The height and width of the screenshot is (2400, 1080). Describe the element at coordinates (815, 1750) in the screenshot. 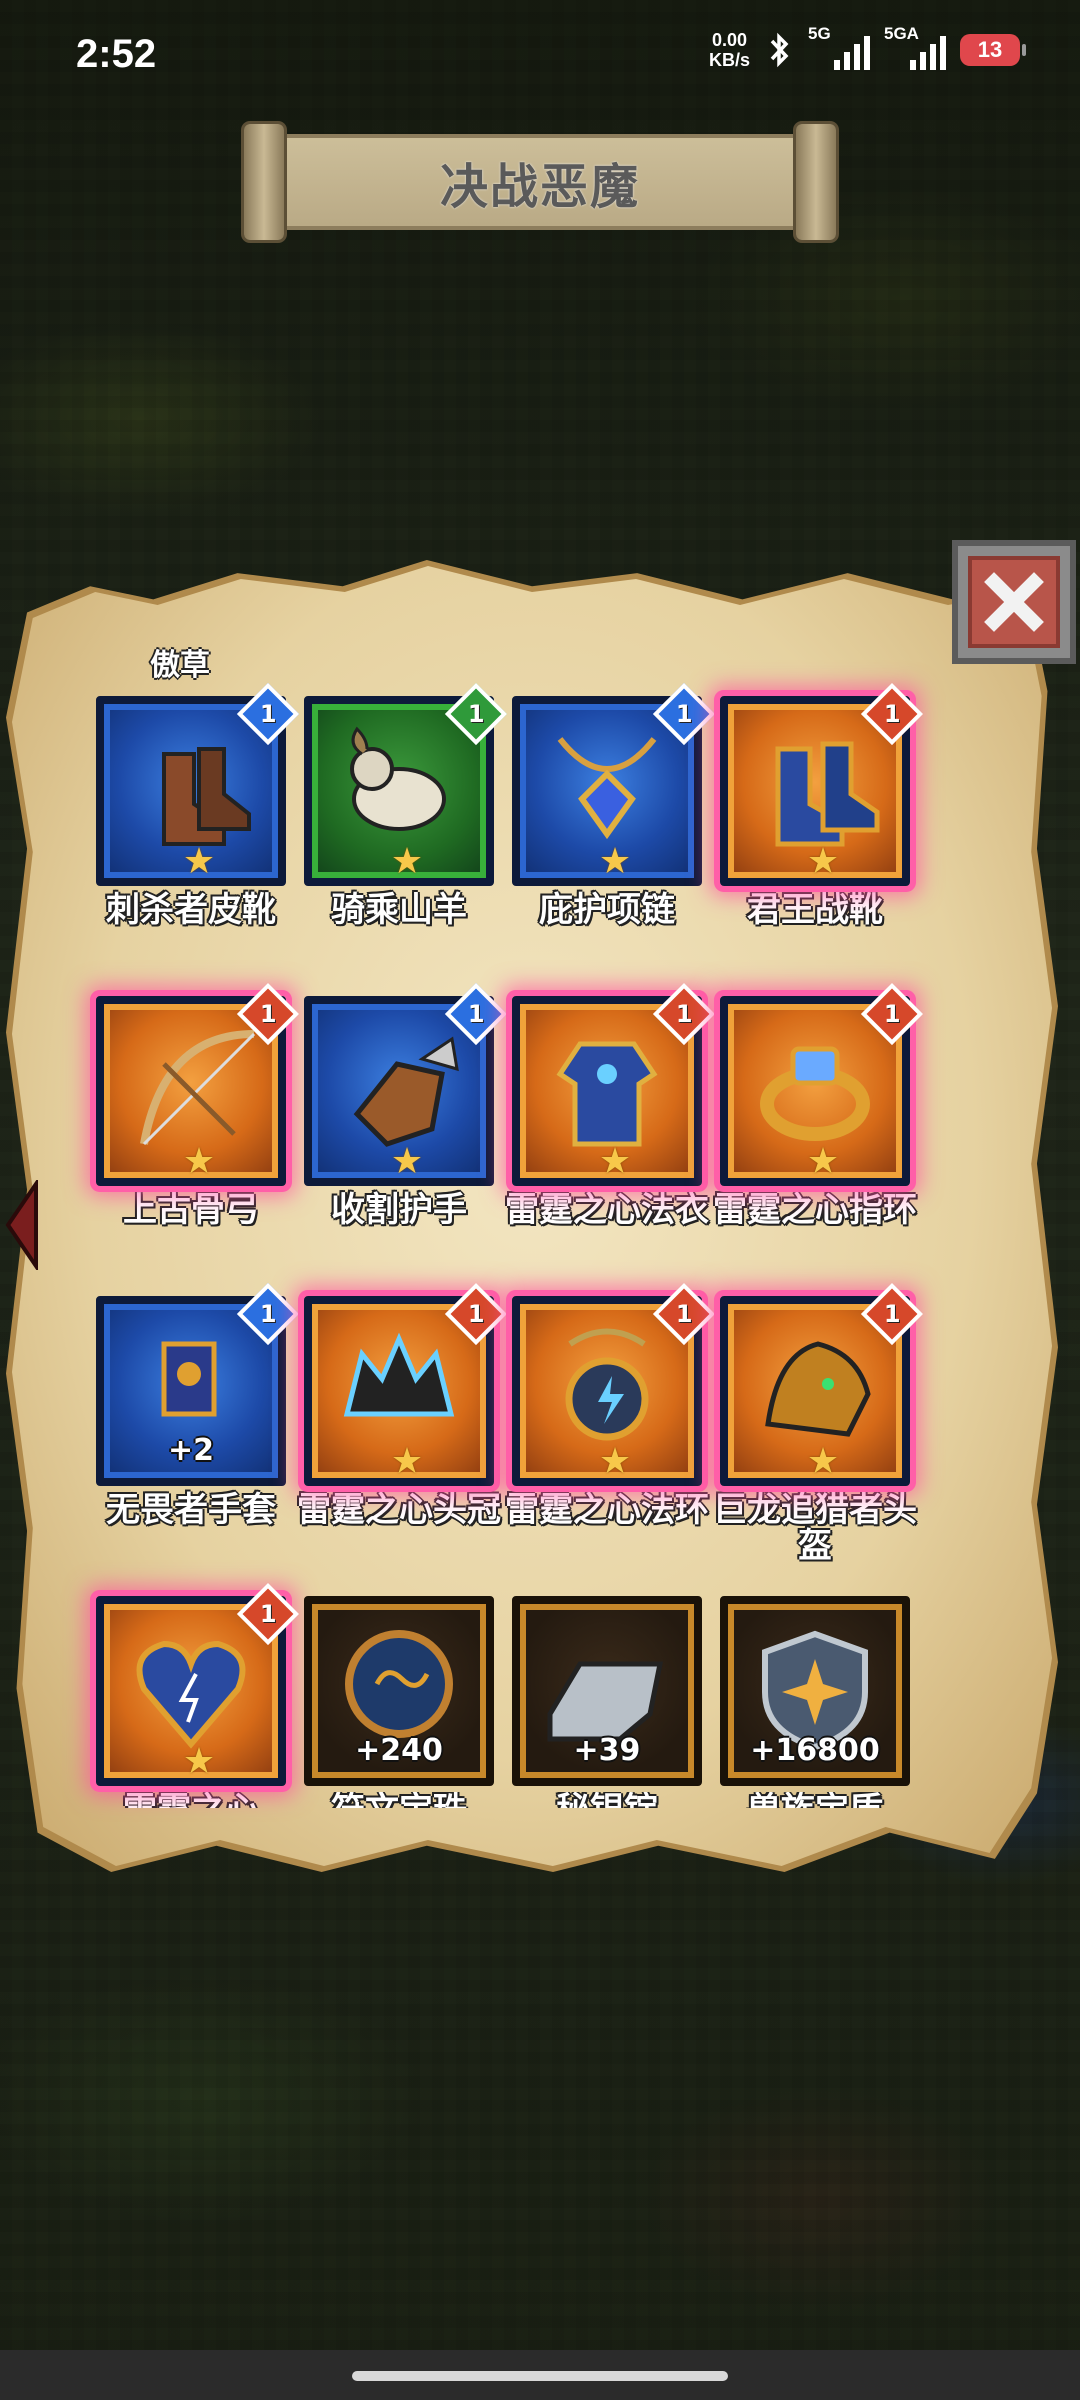

I see `item-count: +16800` at that location.